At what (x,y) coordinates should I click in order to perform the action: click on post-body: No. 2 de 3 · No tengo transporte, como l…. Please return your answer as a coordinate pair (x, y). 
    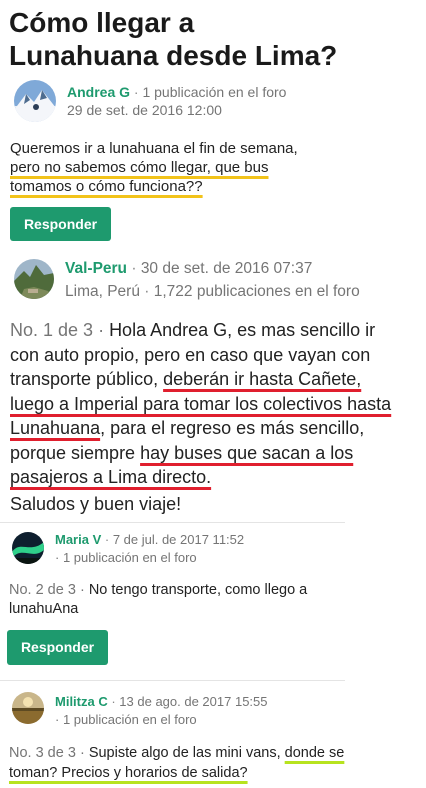
    Looking at the image, I should click on (179, 600).